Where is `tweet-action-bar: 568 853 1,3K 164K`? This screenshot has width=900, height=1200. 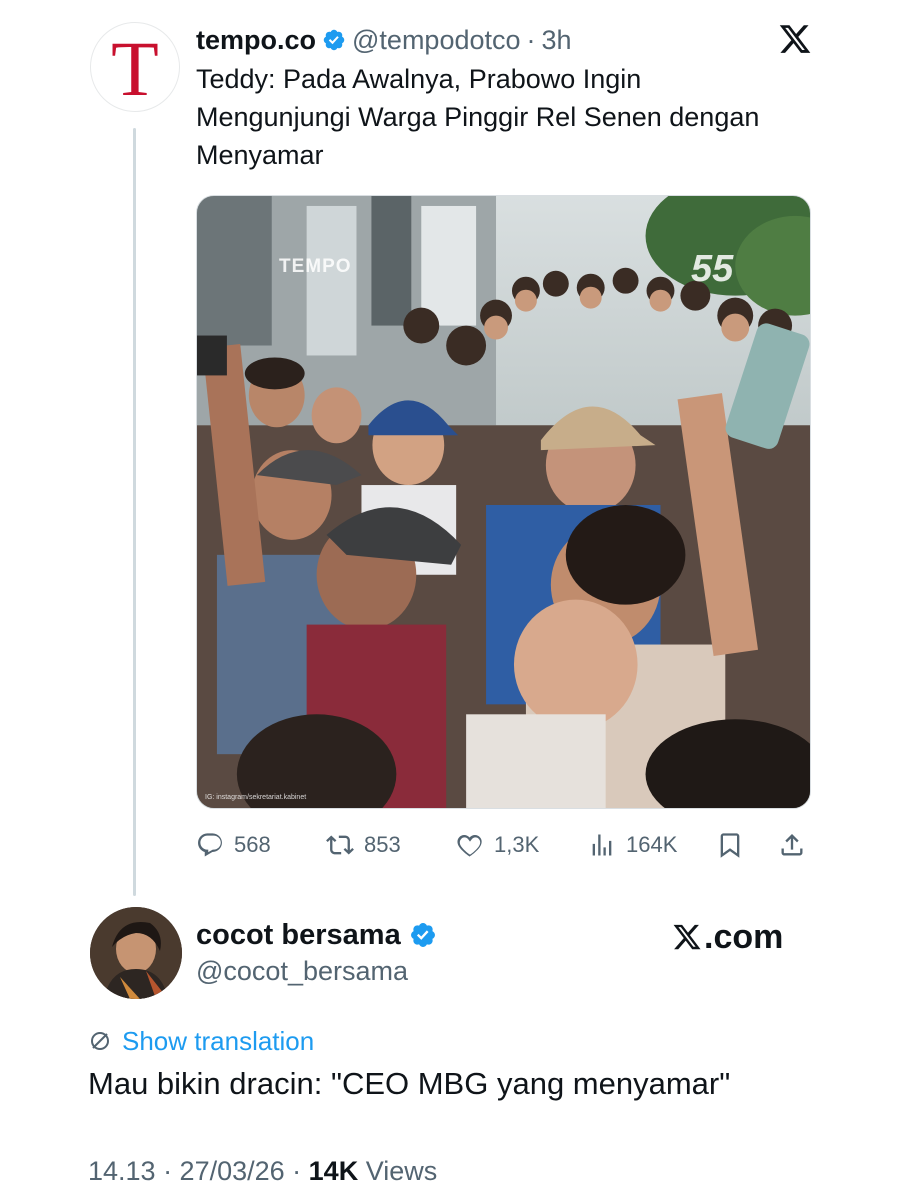
tweet-action-bar: 568 853 1,3K 164K is located at coordinates (506, 845).